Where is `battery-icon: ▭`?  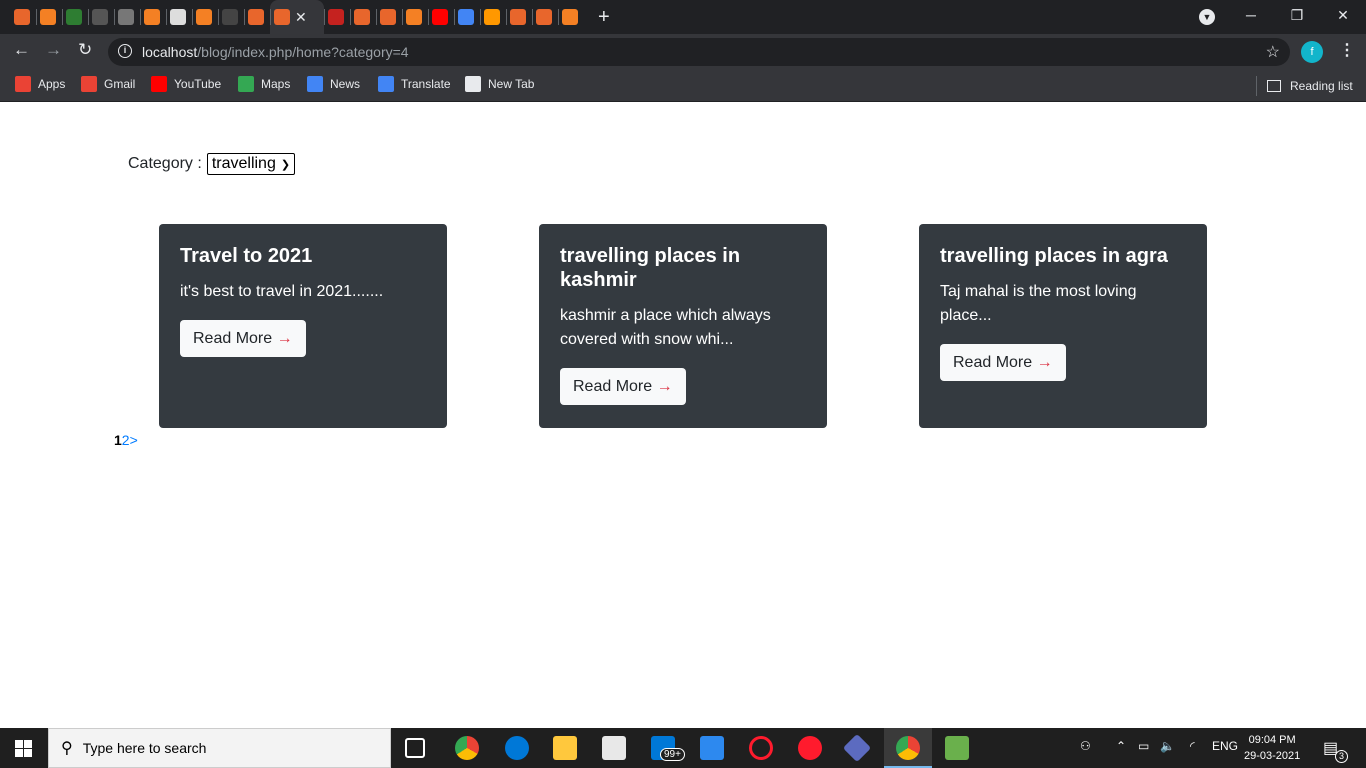
battery-icon: ▭ is located at coordinates (1143, 746).